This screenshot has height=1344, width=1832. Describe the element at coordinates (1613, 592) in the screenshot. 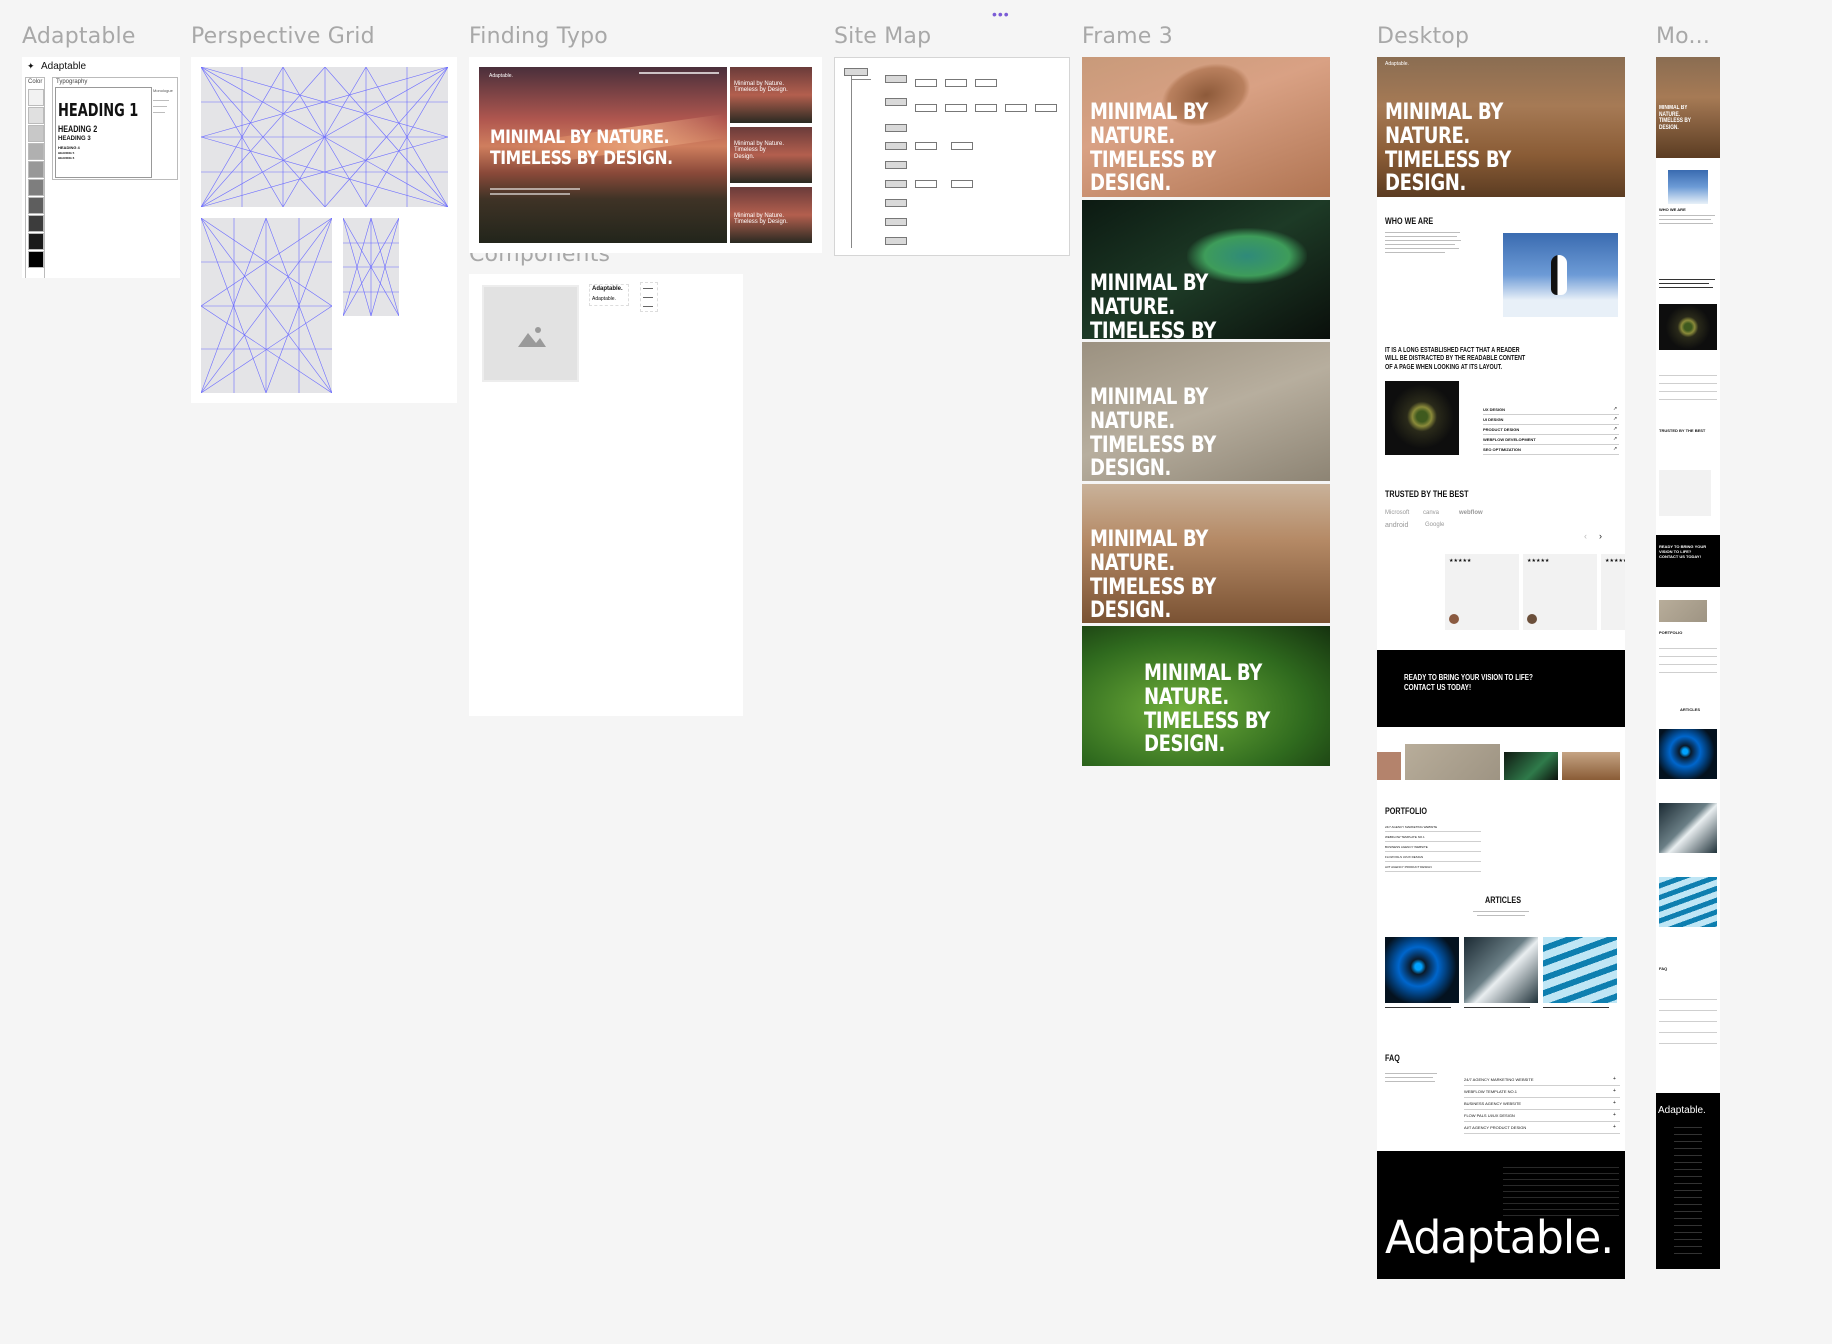

I see `testimonial-card: ★★★★★` at that location.